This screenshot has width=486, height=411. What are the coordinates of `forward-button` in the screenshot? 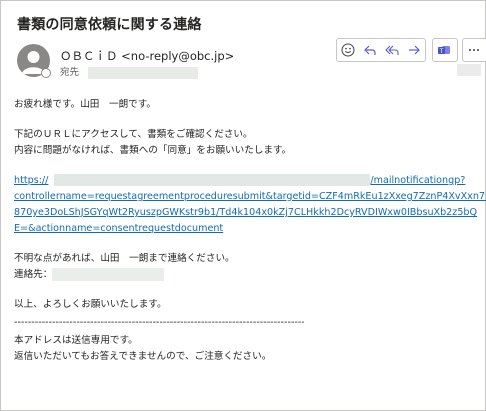 It's located at (414, 50).